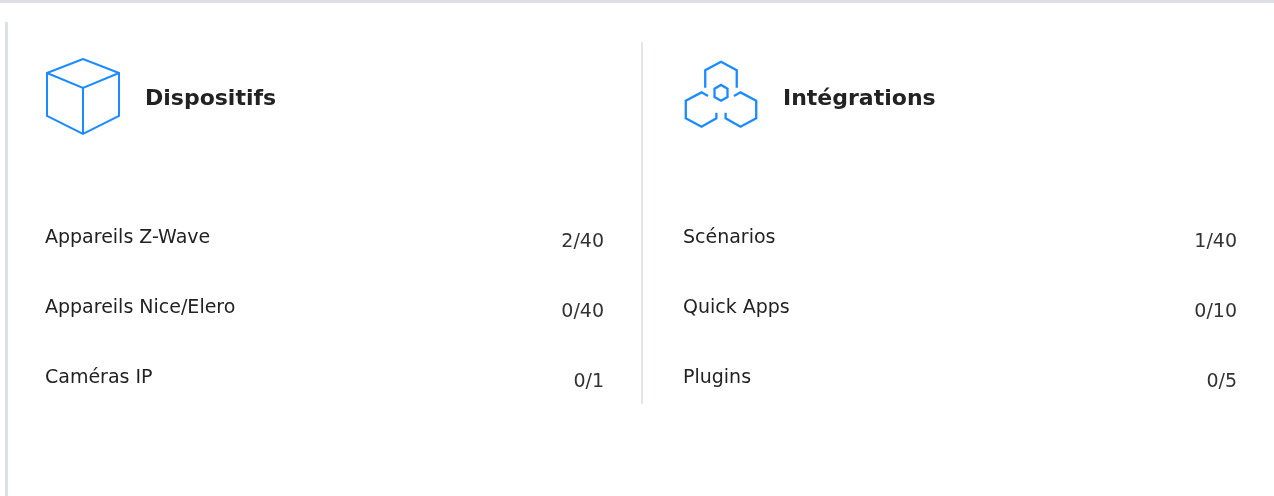 Image resolution: width=1274 pixels, height=496 pixels. I want to click on row-label: Appareils Z-Wave, so click(128, 236).